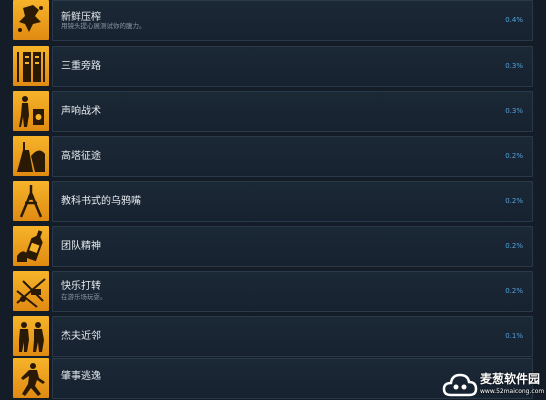 Image resolution: width=546 pixels, height=400 pixels. Describe the element at coordinates (81, 66) in the screenshot. I see `achievement-title: 三重旁路` at that location.